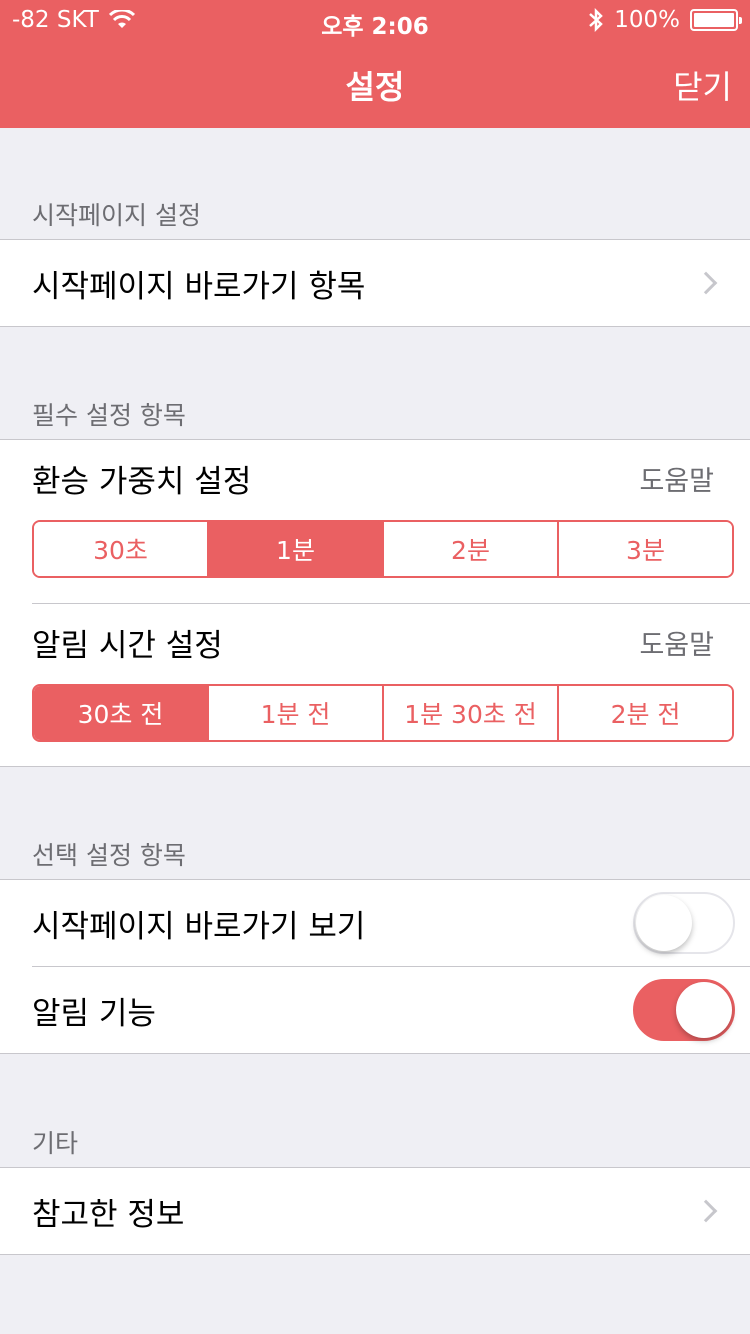 The width and height of the screenshot is (750, 1334). What do you see at coordinates (647, 20) in the screenshot?
I see `battery-percent: 100%` at bounding box center [647, 20].